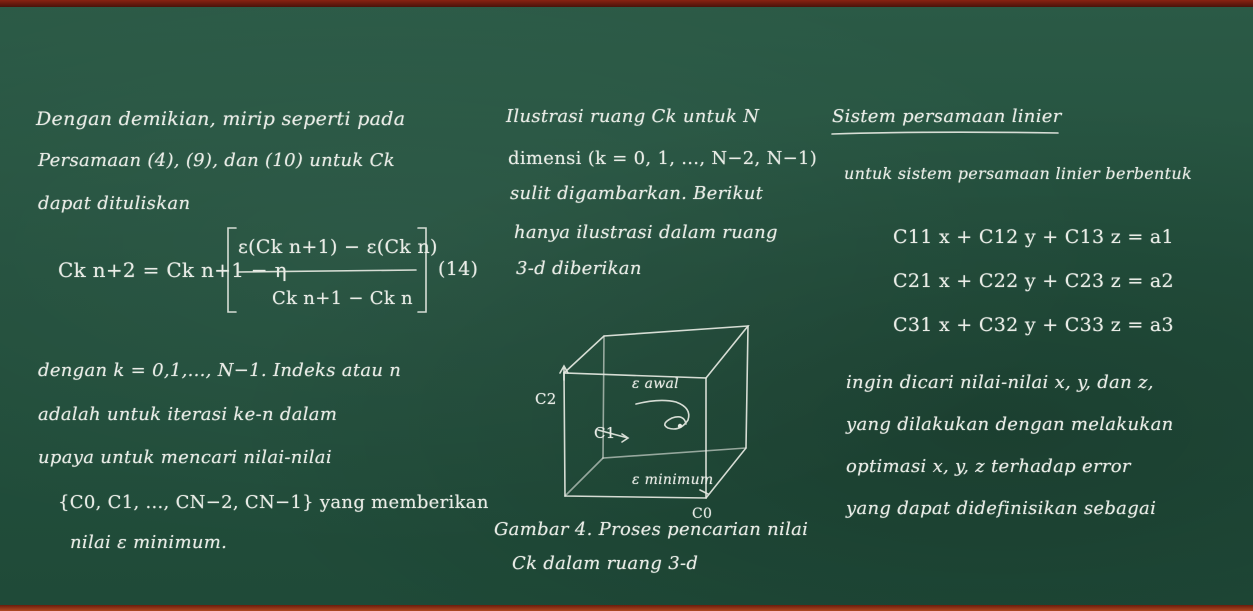 This screenshot has width=1253, height=611. Describe the element at coordinates (422, 270) in the screenshot. I see `right-bracket` at that location.